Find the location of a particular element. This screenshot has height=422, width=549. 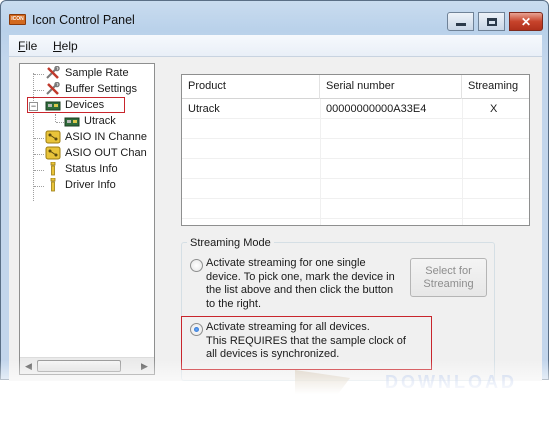

tree-item-label: ASIO IN Channe is located at coordinates (106, 137).